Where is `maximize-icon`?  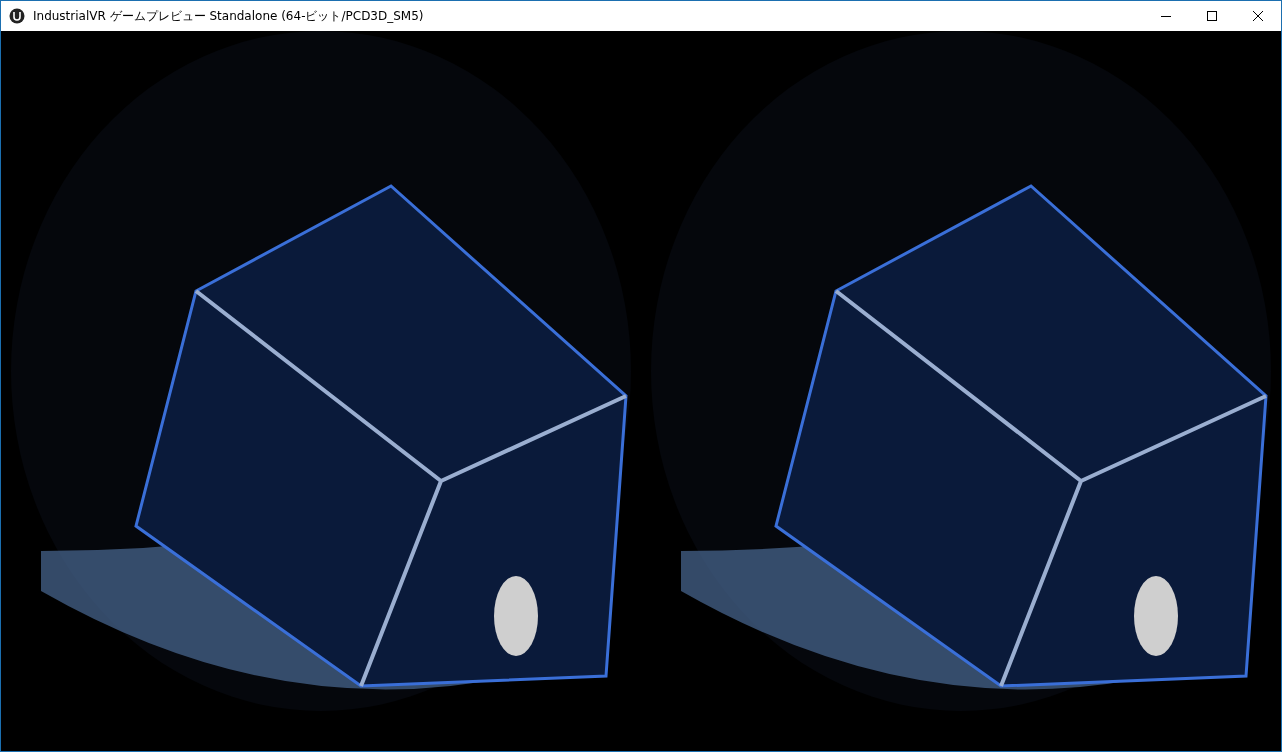 maximize-icon is located at coordinates (1212, 16).